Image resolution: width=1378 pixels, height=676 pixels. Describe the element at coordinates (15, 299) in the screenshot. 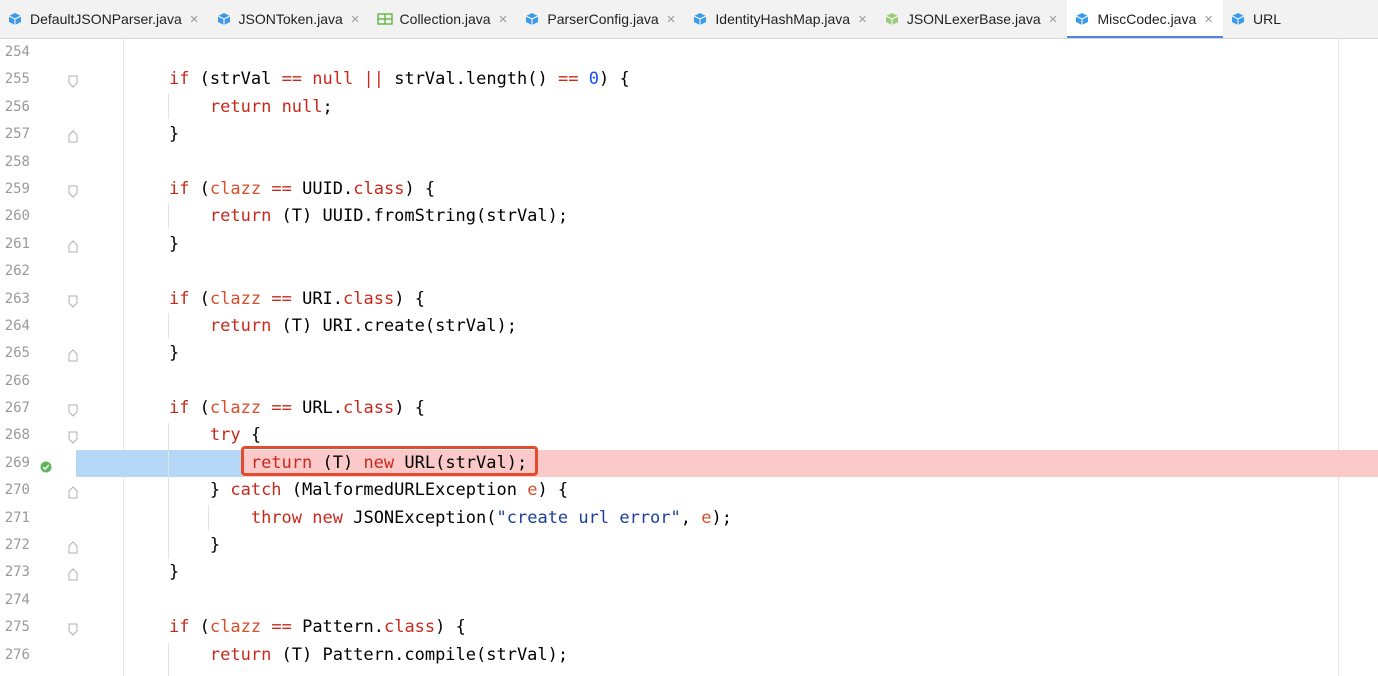

I see `line-number: 263` at that location.